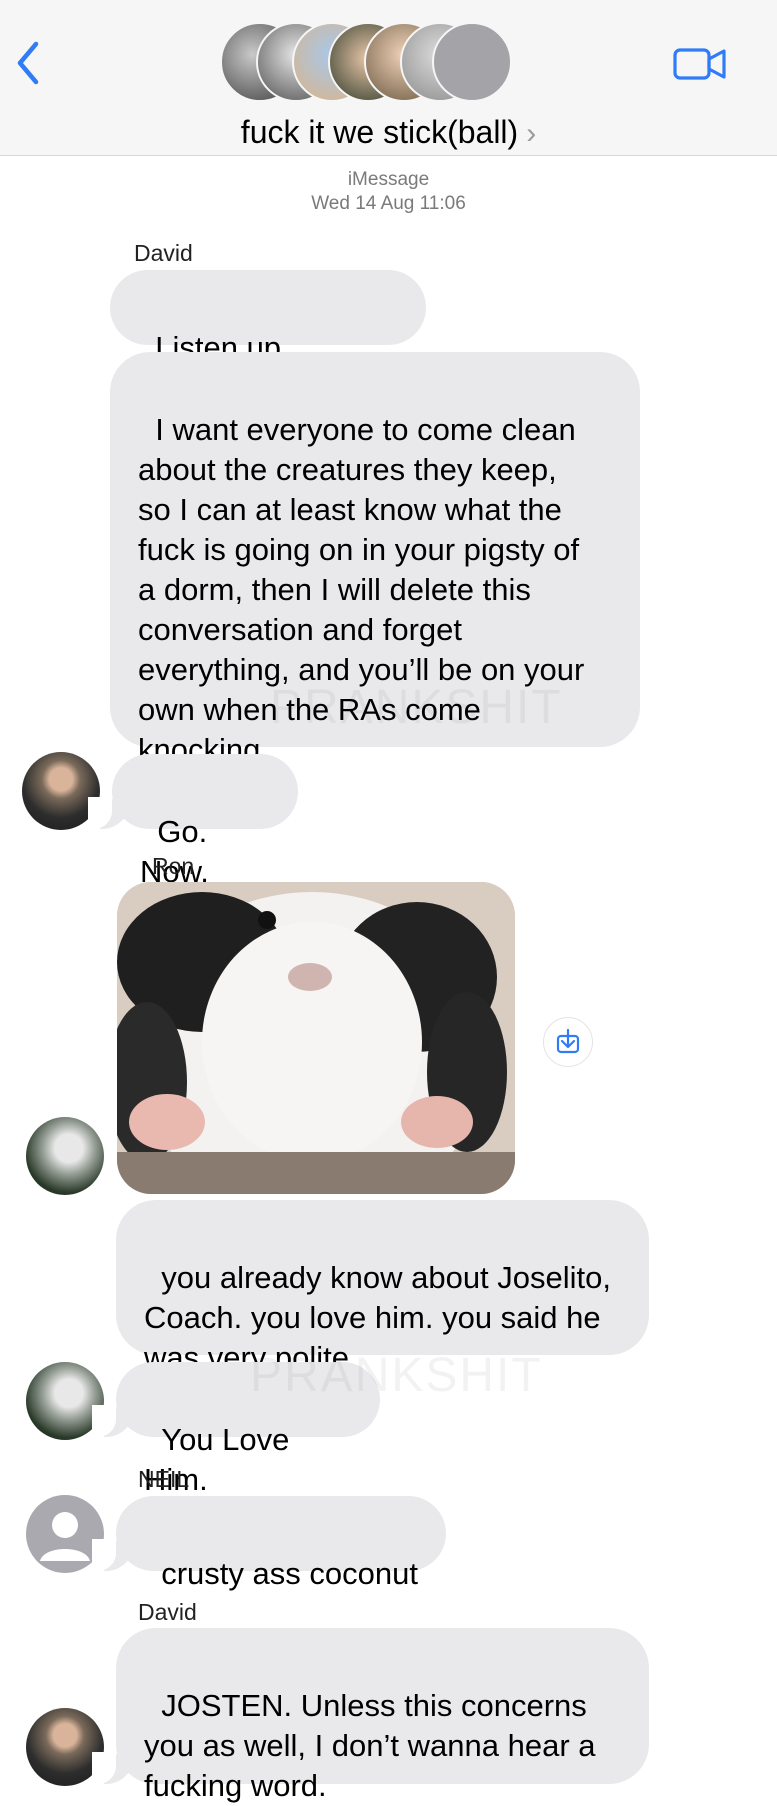 Image resolution: width=777 pixels, height=1806 pixels. Describe the element at coordinates (316, 1038) in the screenshot. I see `guinea-pig-photo` at that location.